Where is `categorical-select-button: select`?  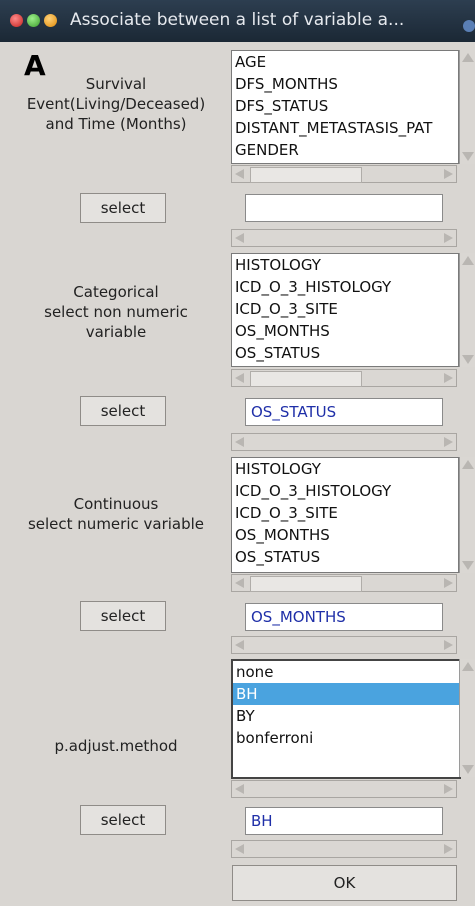 categorical-select-button: select is located at coordinates (123, 411).